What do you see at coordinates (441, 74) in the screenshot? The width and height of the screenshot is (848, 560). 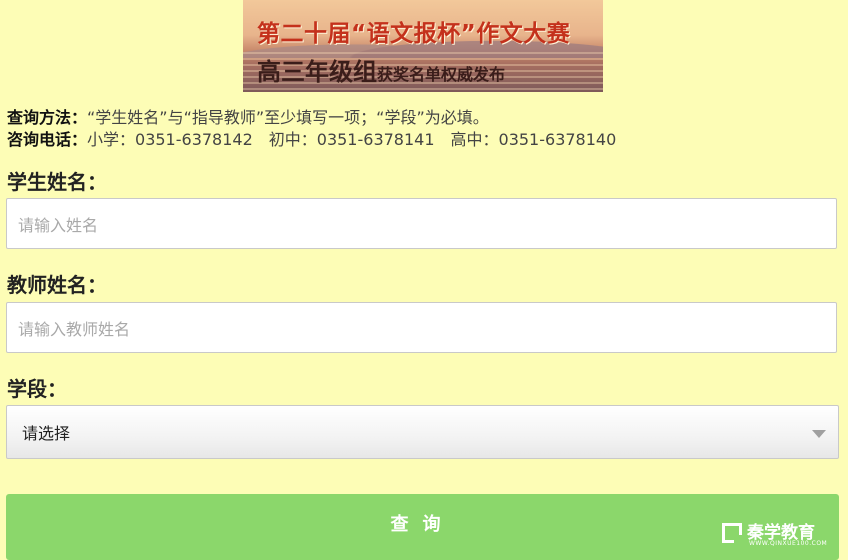 I see `banner-subtitle-tail: 获奖名单权威发布` at bounding box center [441, 74].